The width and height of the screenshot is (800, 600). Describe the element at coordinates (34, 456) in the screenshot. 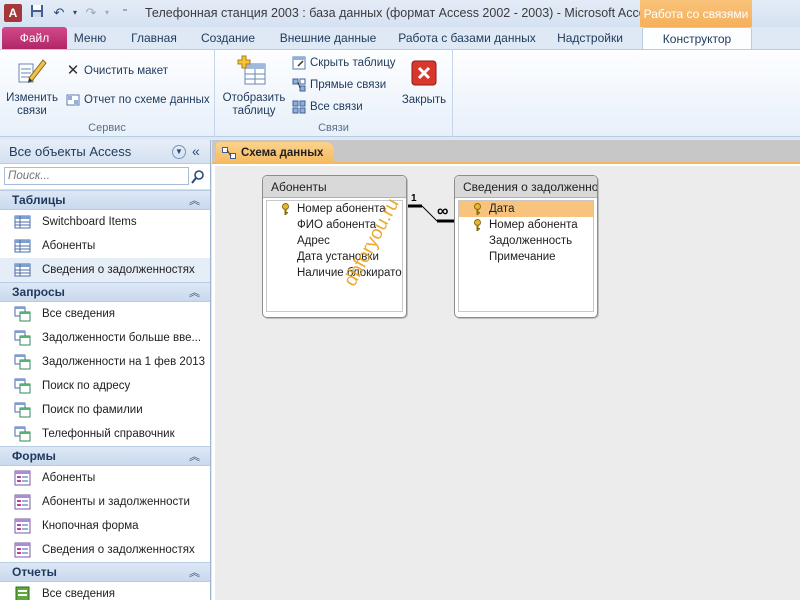

I see `nav-section-title: Формы` at that location.